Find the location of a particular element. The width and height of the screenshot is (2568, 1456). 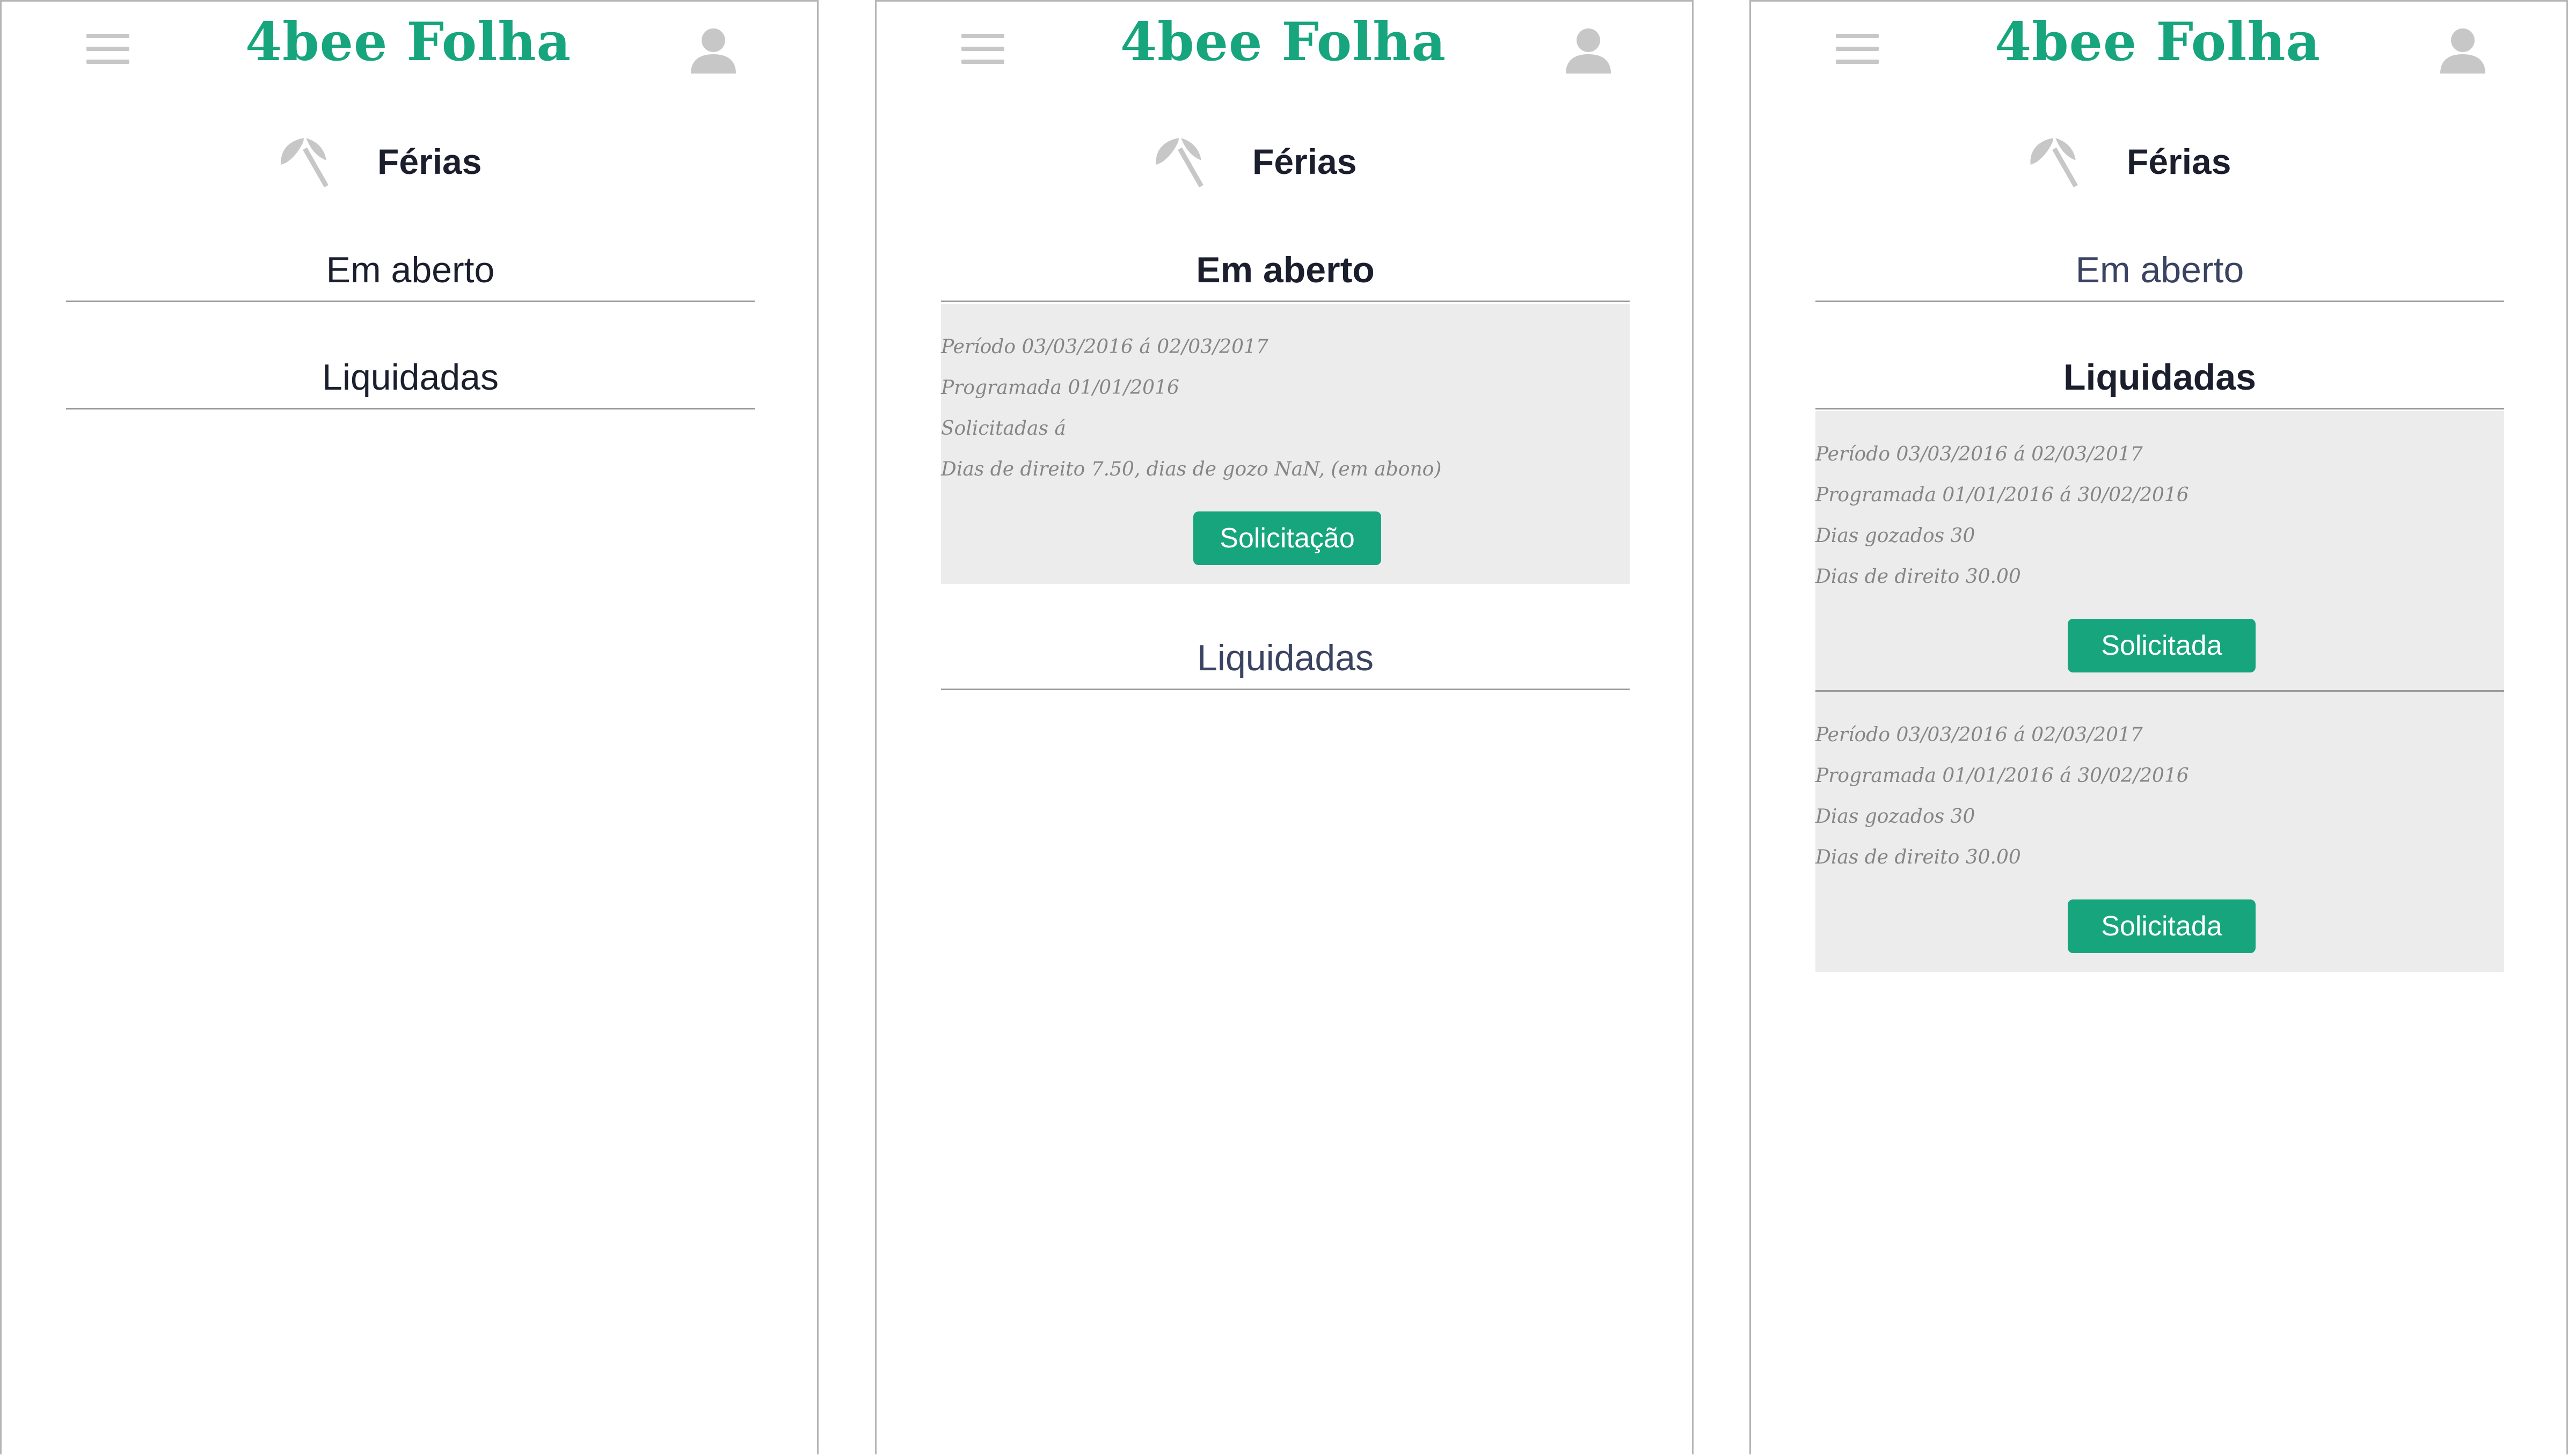

solicitacao-button: Solicitação is located at coordinates (1287, 538).